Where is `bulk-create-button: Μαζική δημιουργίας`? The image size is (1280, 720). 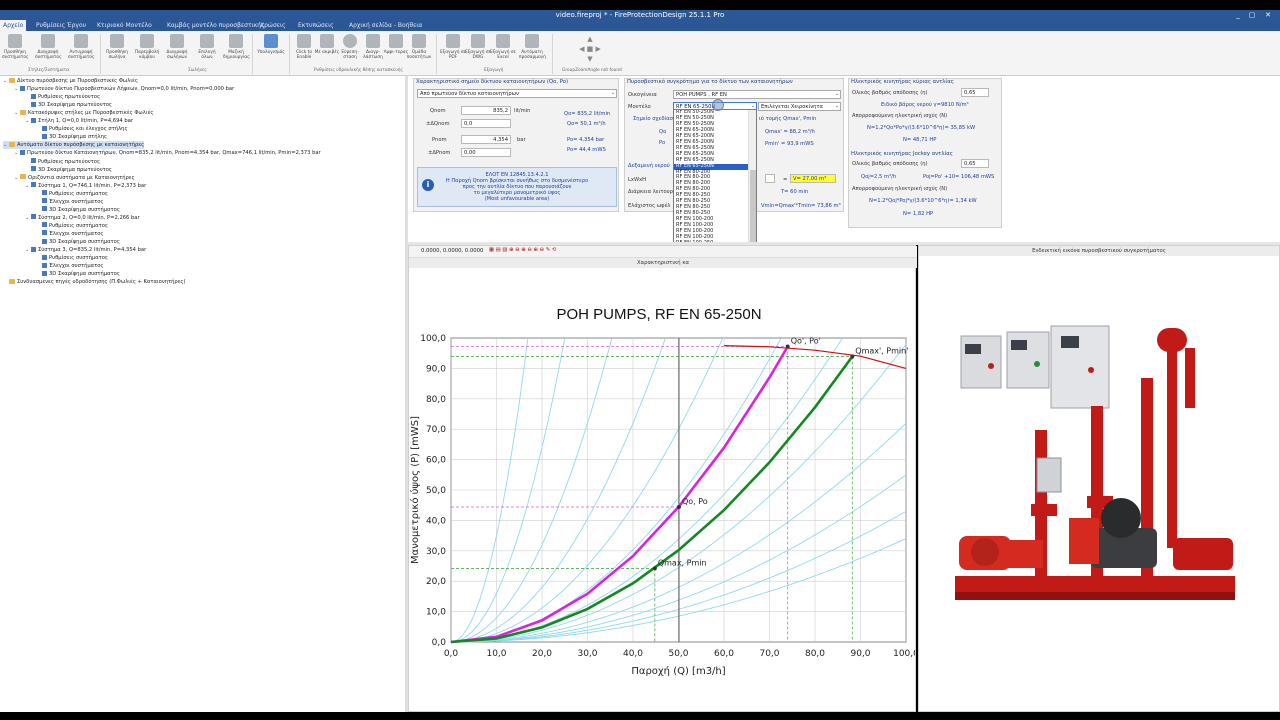 bulk-create-button: Μαζική δημιουργίας is located at coordinates (236, 50).